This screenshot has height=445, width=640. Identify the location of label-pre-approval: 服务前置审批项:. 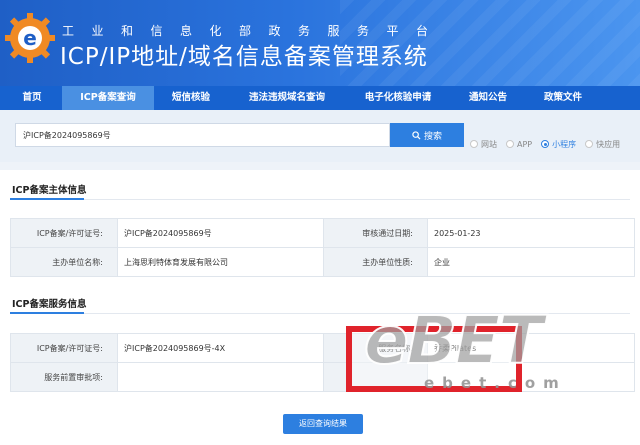
(64, 377).